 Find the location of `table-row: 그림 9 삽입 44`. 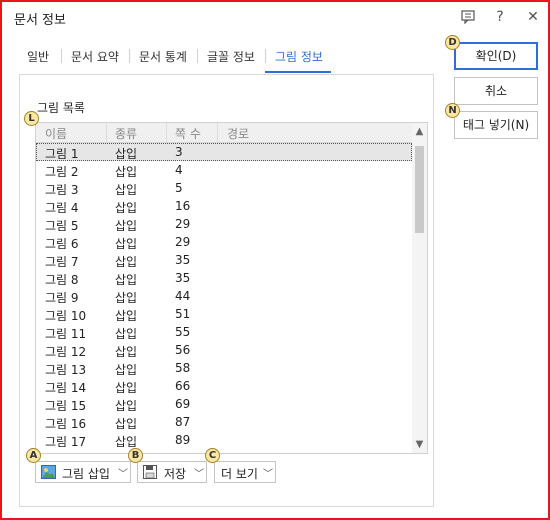

table-row: 그림 9 삽입 44 is located at coordinates (224, 296).